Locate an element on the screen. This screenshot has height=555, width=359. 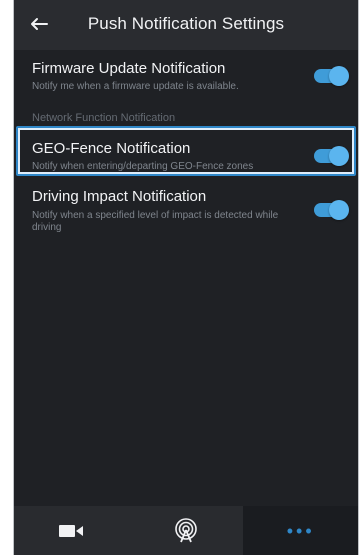
page-title: Push Notification Settings is located at coordinates (186, 23).